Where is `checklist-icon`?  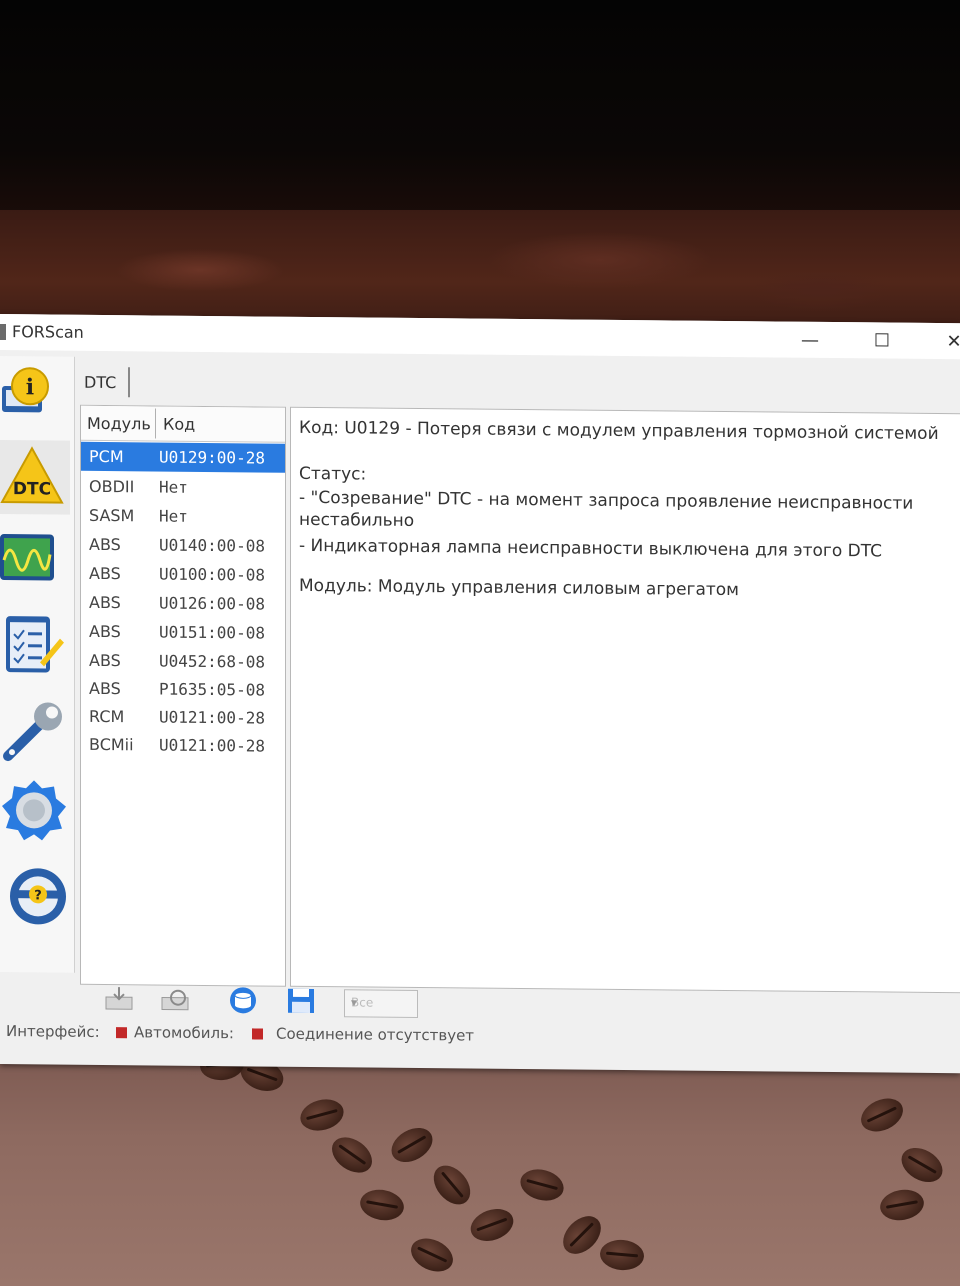 checklist-icon is located at coordinates (35, 644).